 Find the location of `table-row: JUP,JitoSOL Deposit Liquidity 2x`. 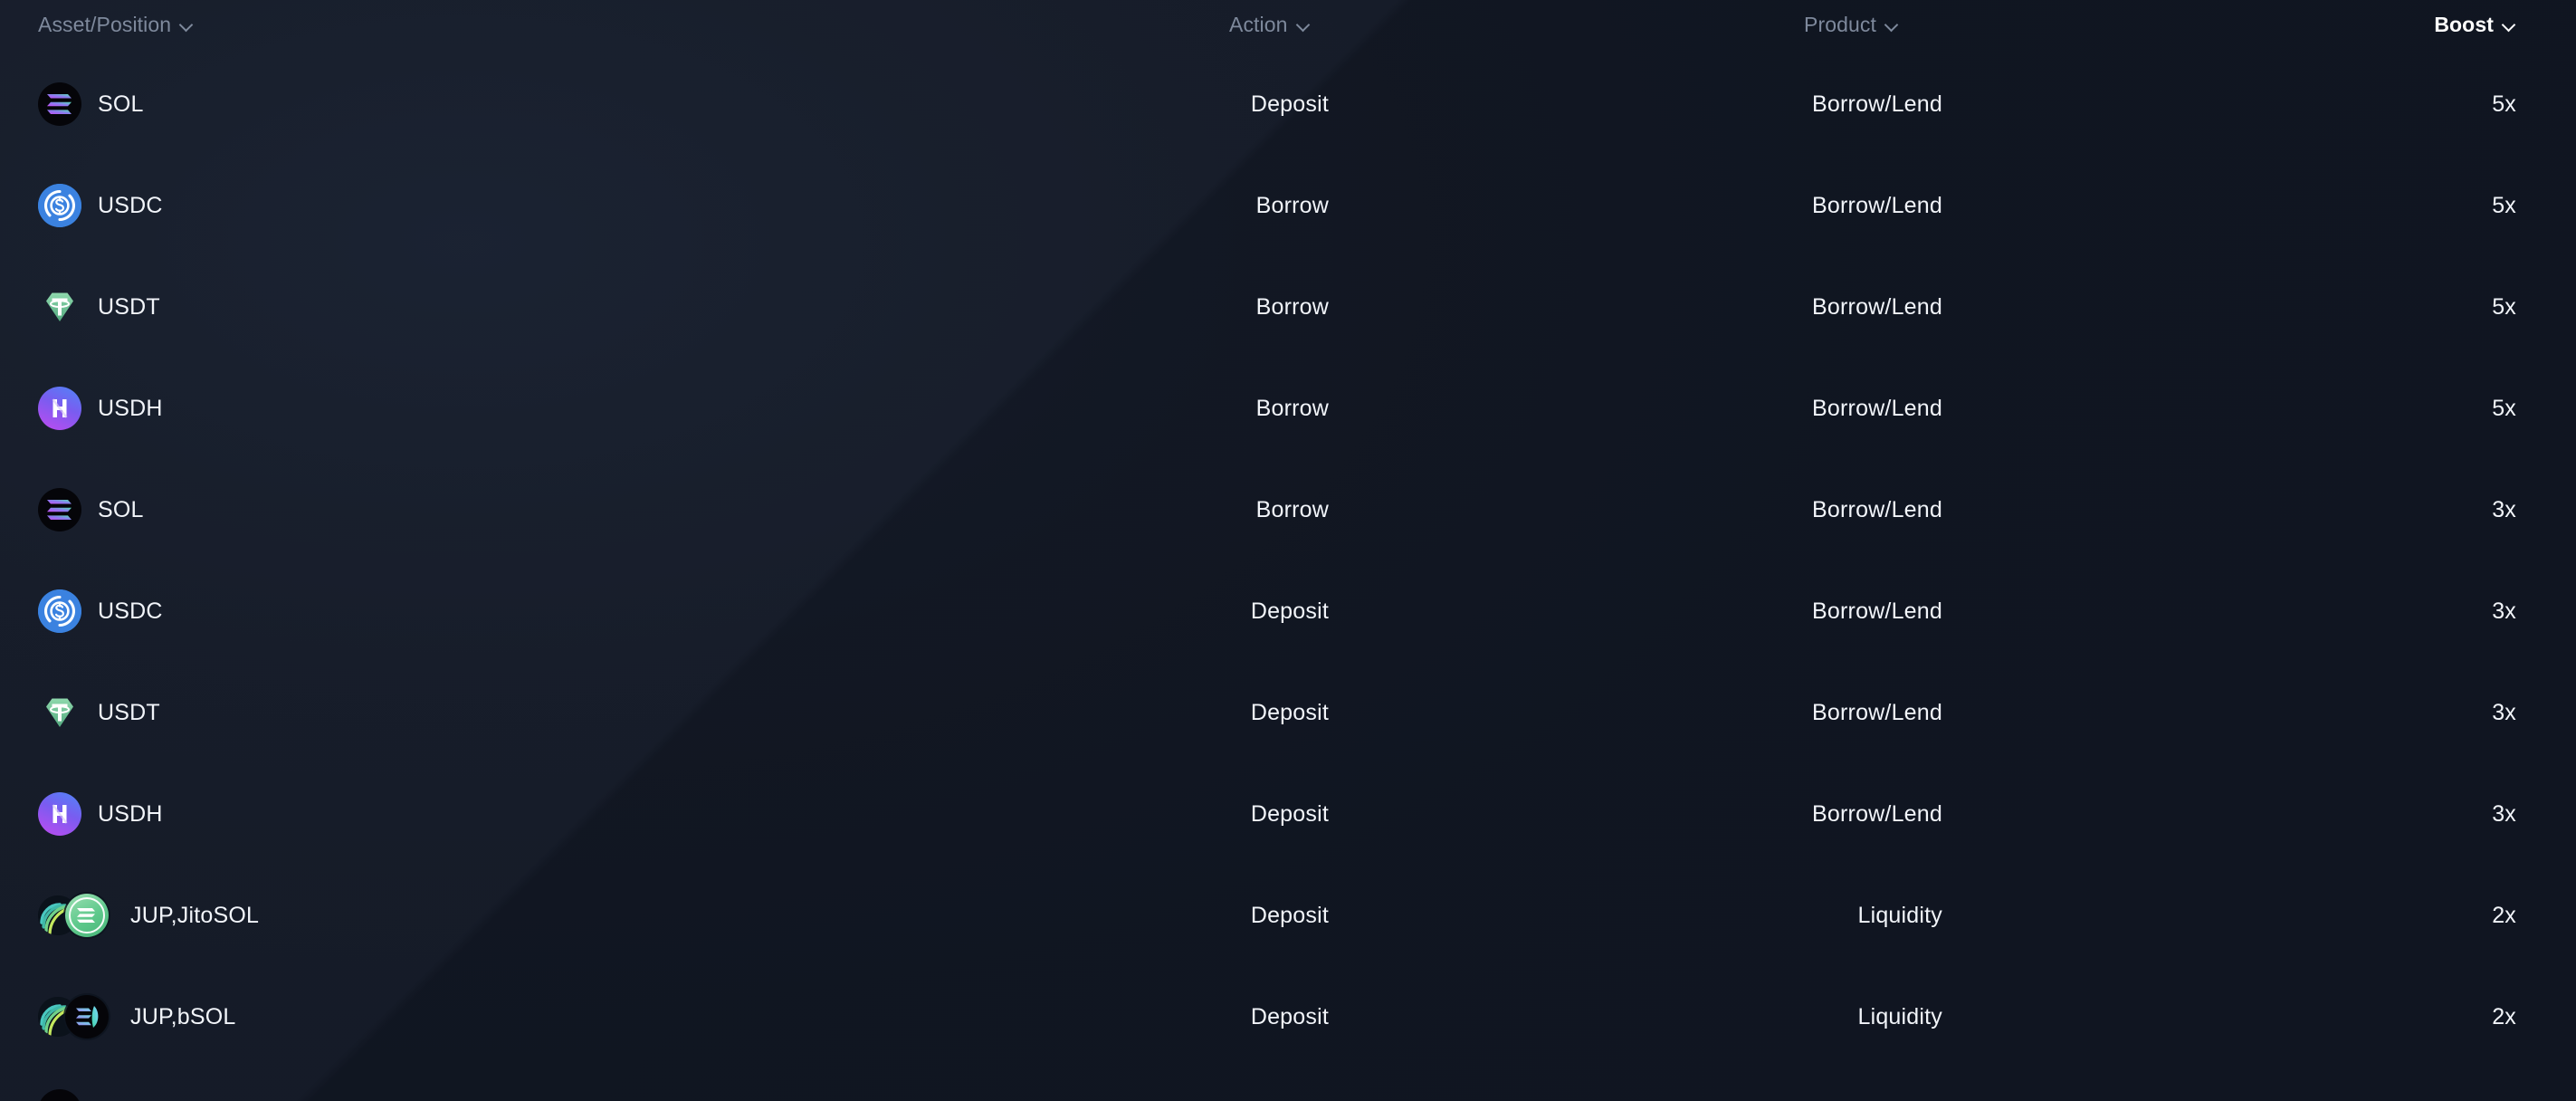

table-row: JUP,JitoSOL Deposit Liquidity 2x is located at coordinates (1288, 915).